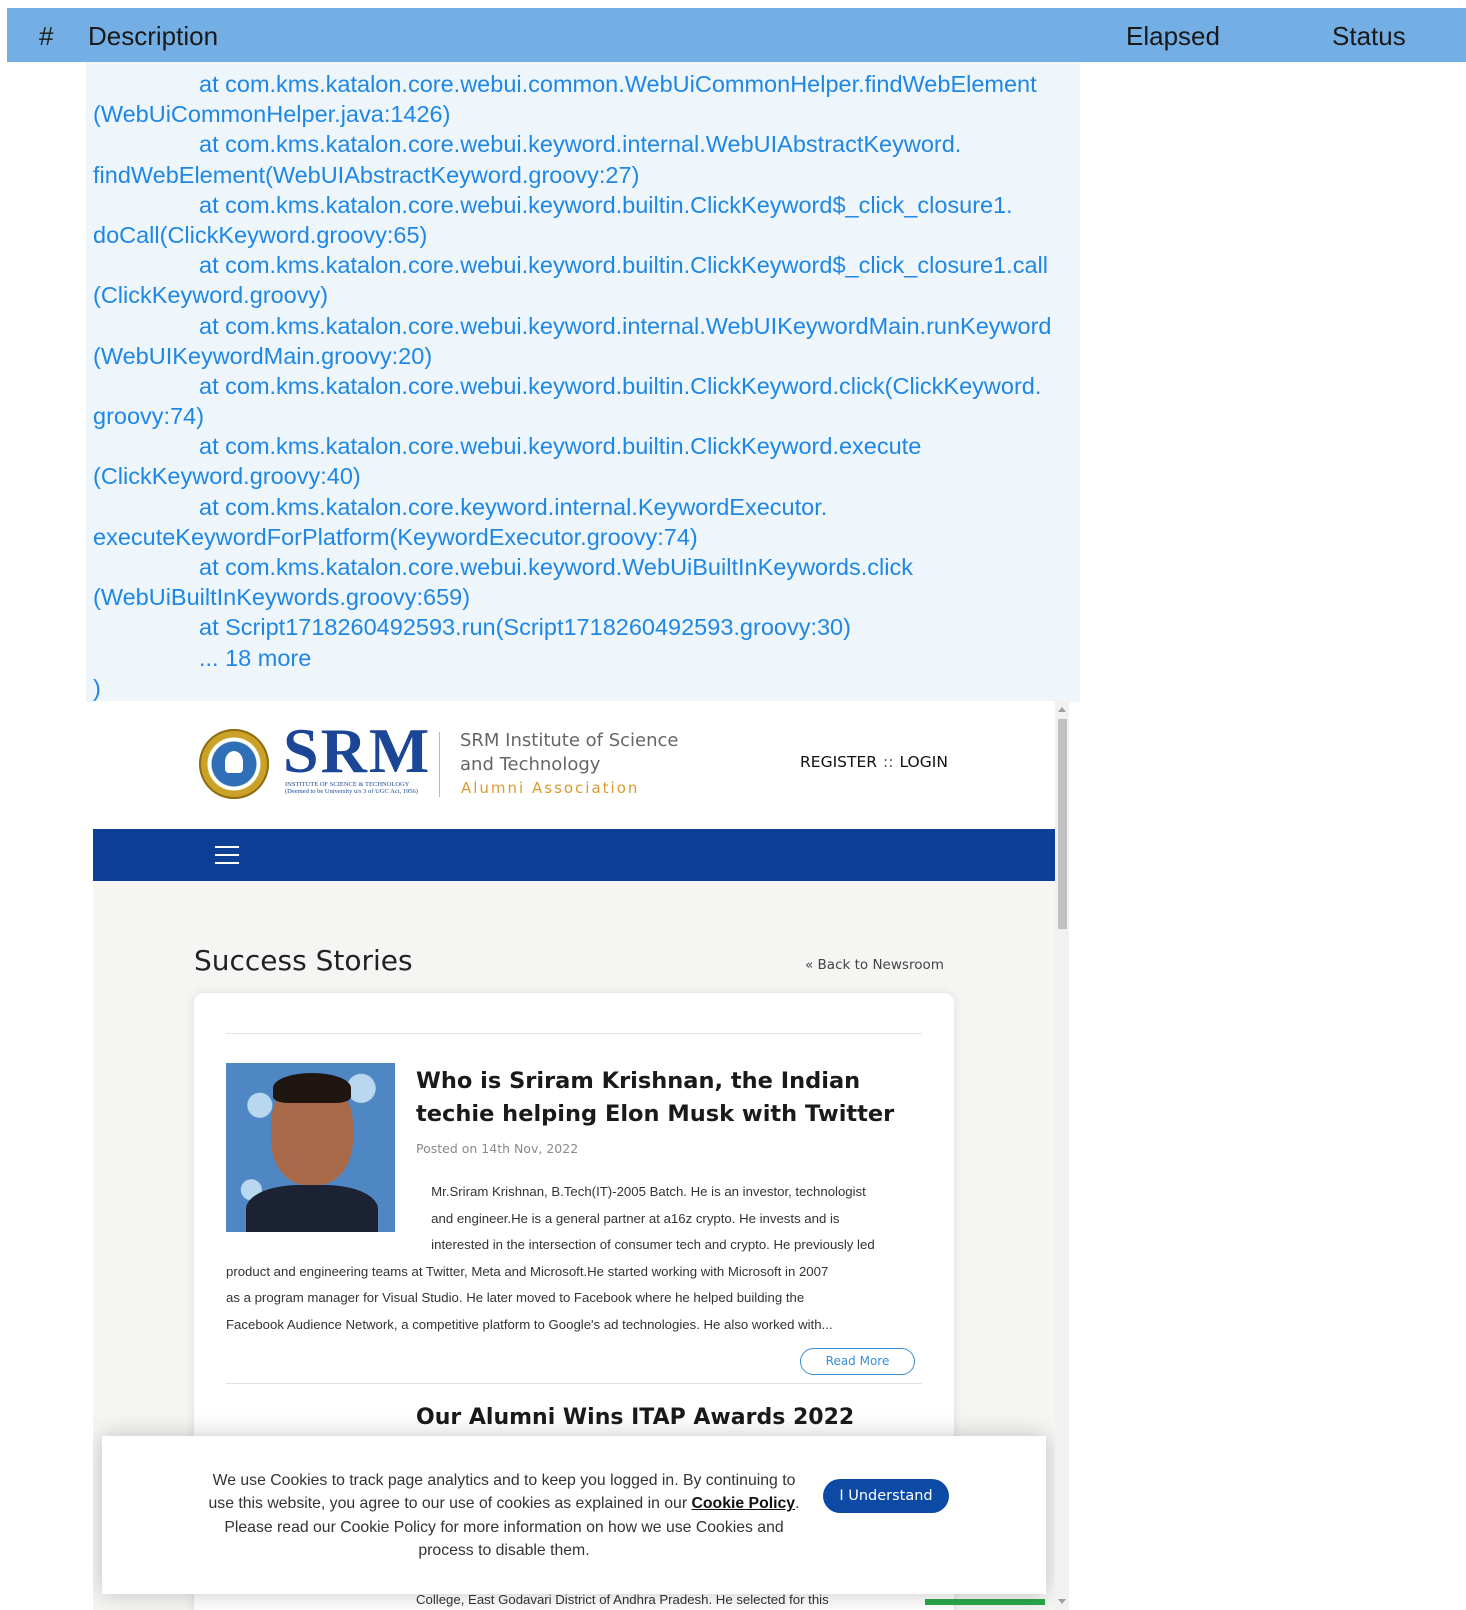 The image size is (1466, 1610). I want to click on scroll-up-arrow-icon, so click(1062, 709).